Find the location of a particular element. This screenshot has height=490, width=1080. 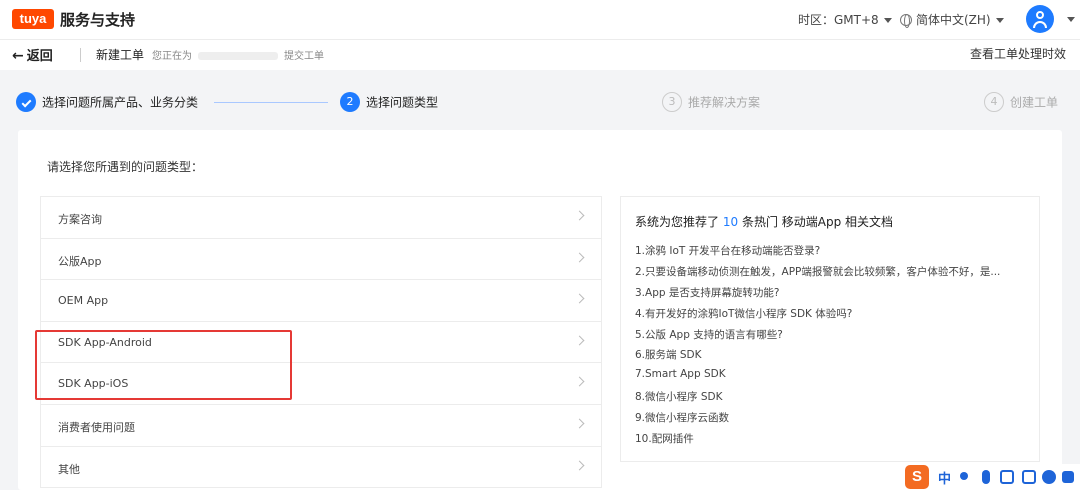

step-label: 推荐解决方案 is located at coordinates (724, 102).